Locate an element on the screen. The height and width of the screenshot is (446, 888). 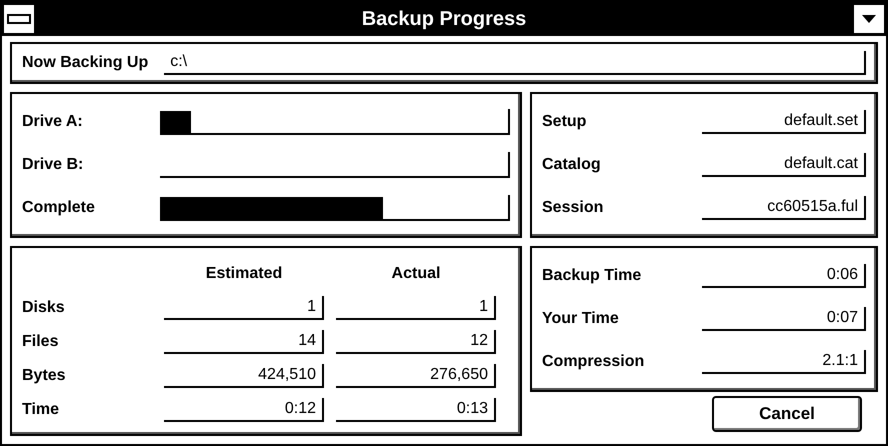
window-title: Backup Progress is located at coordinates (444, 19).